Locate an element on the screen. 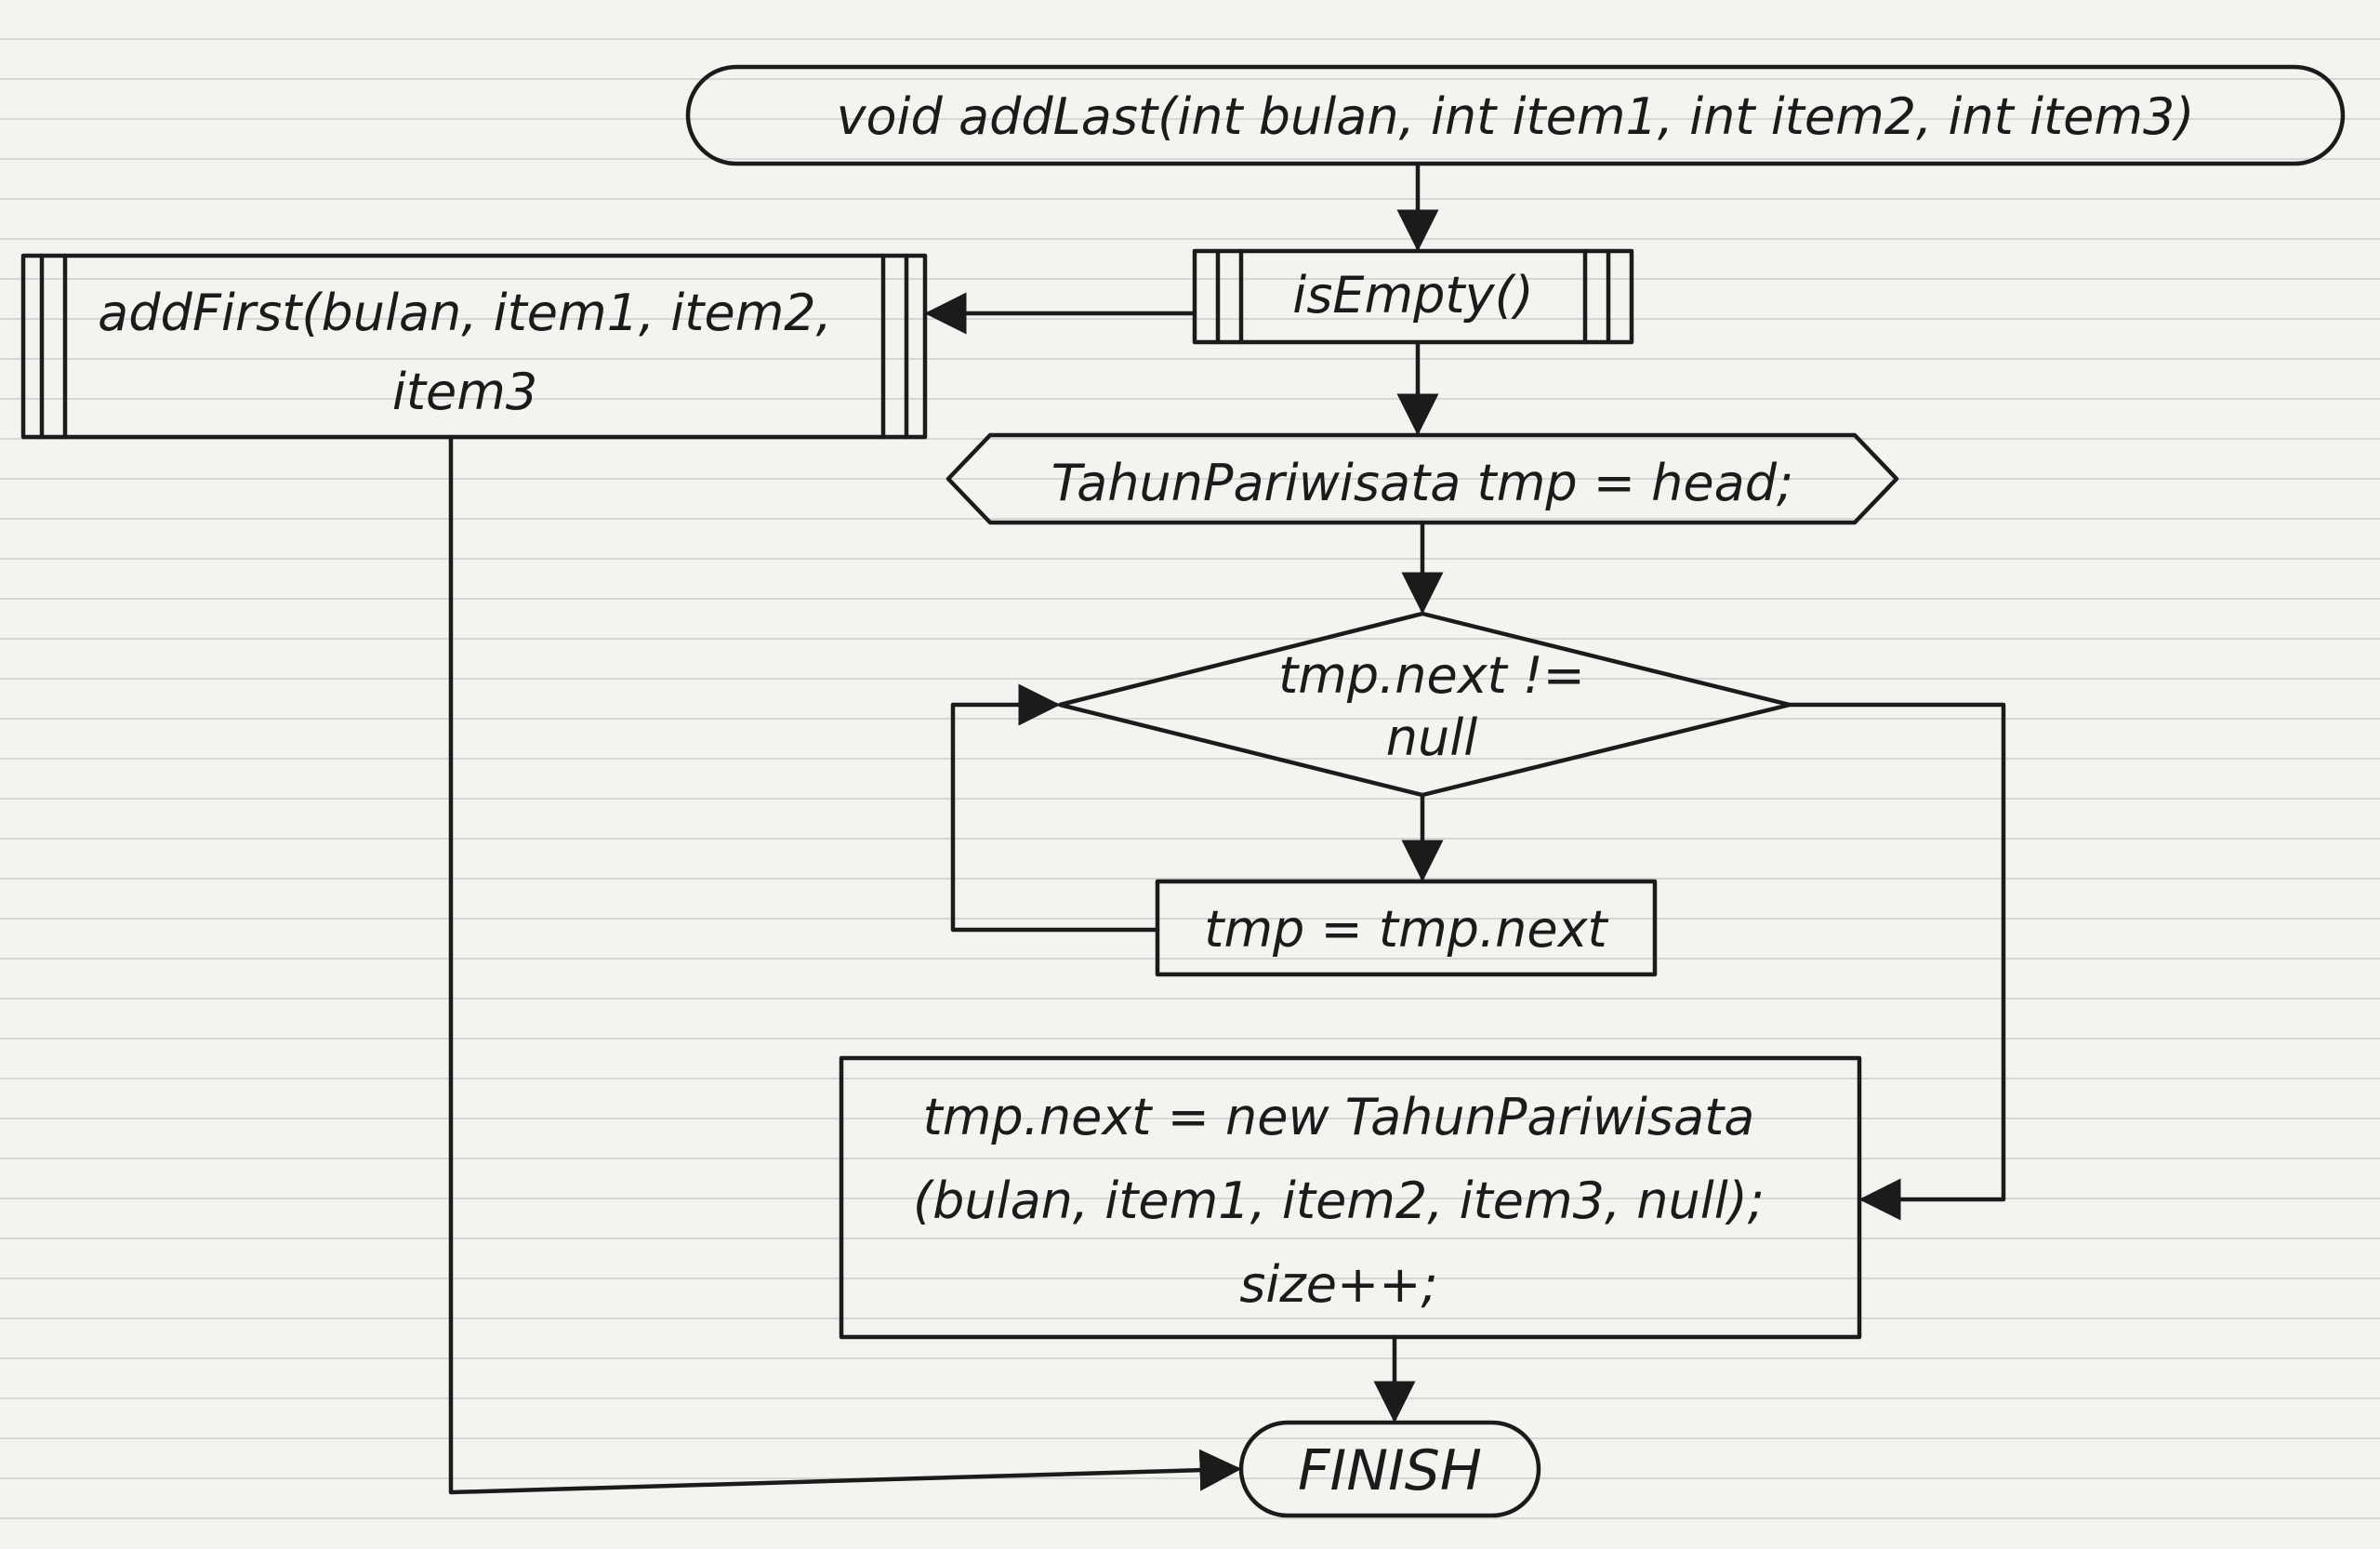  arrow-condition-false-to-append is located at coordinates (1896, 961).